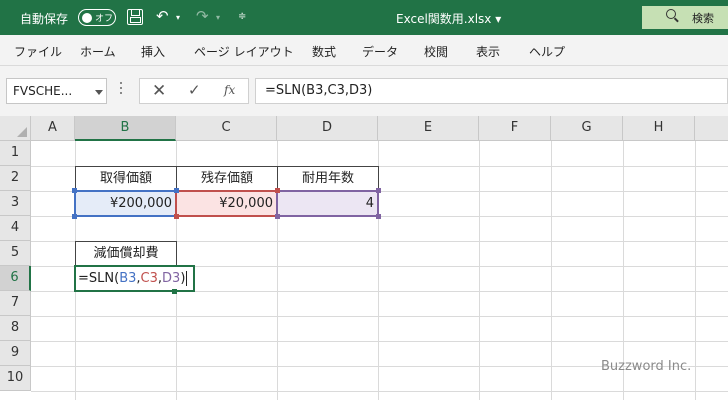  I want to click on tab-home: ホーム, so click(98, 51).